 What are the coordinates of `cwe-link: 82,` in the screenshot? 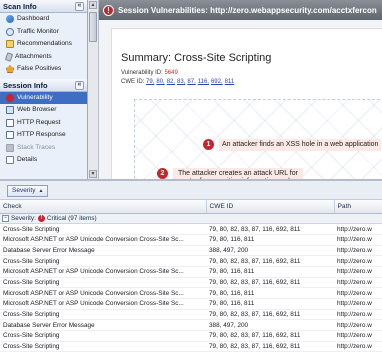 It's located at (171, 82).